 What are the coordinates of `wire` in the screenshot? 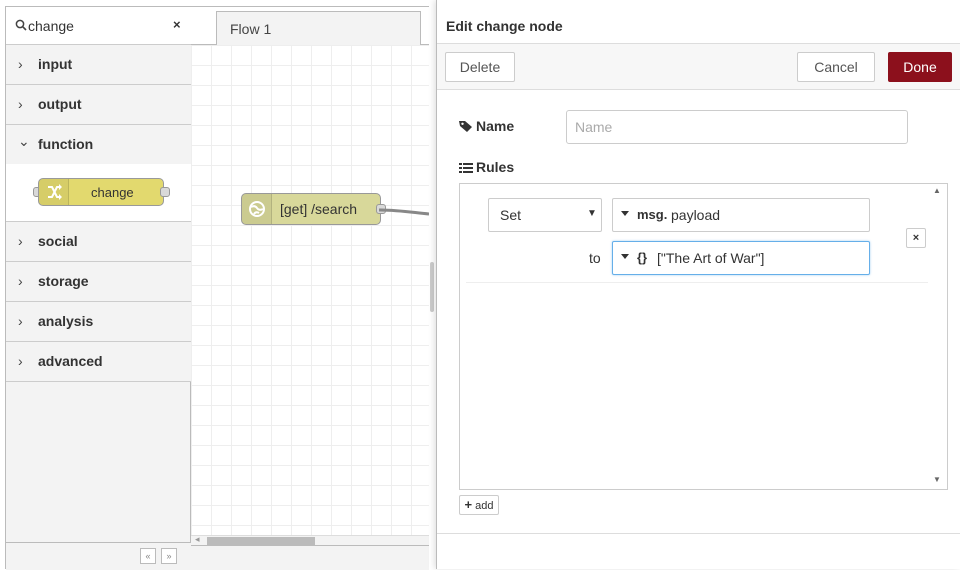 It's located at (404, 212).